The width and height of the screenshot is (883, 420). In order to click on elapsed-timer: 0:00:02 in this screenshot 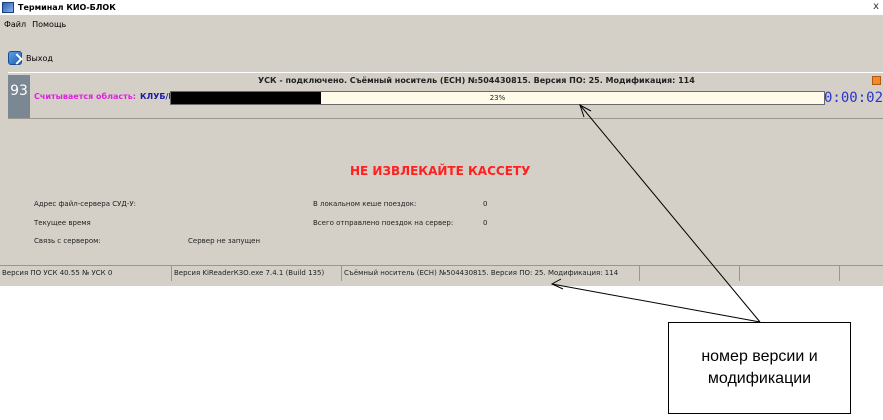, I will do `click(853, 98)`.